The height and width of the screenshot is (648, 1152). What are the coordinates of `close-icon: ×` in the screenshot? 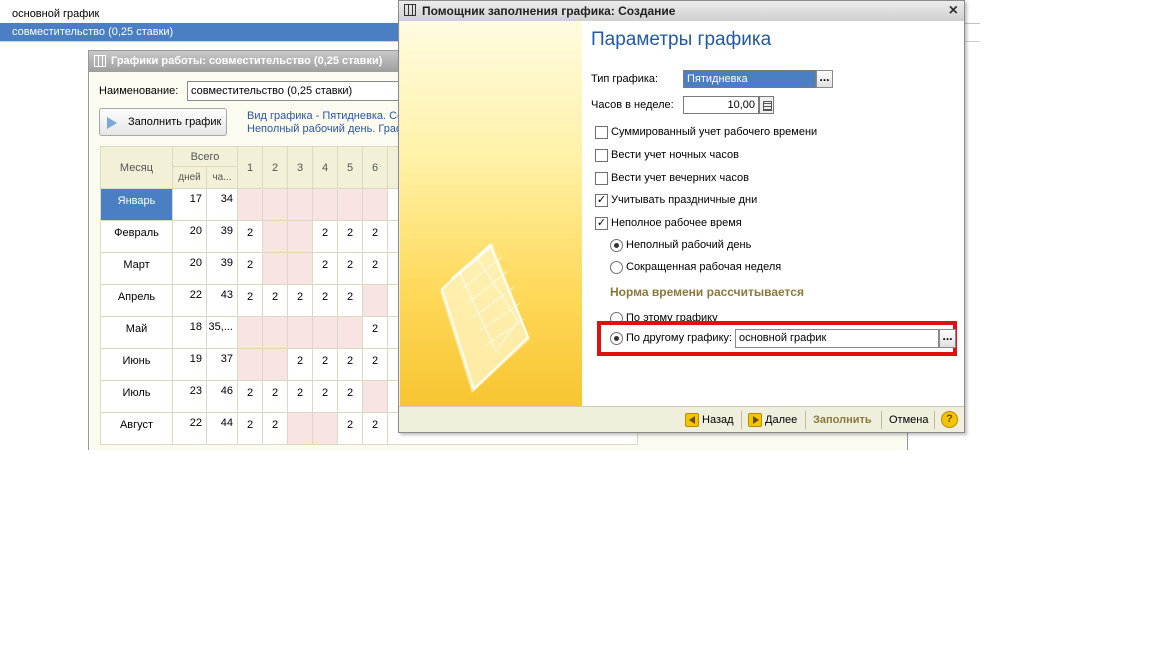 It's located at (953, 11).